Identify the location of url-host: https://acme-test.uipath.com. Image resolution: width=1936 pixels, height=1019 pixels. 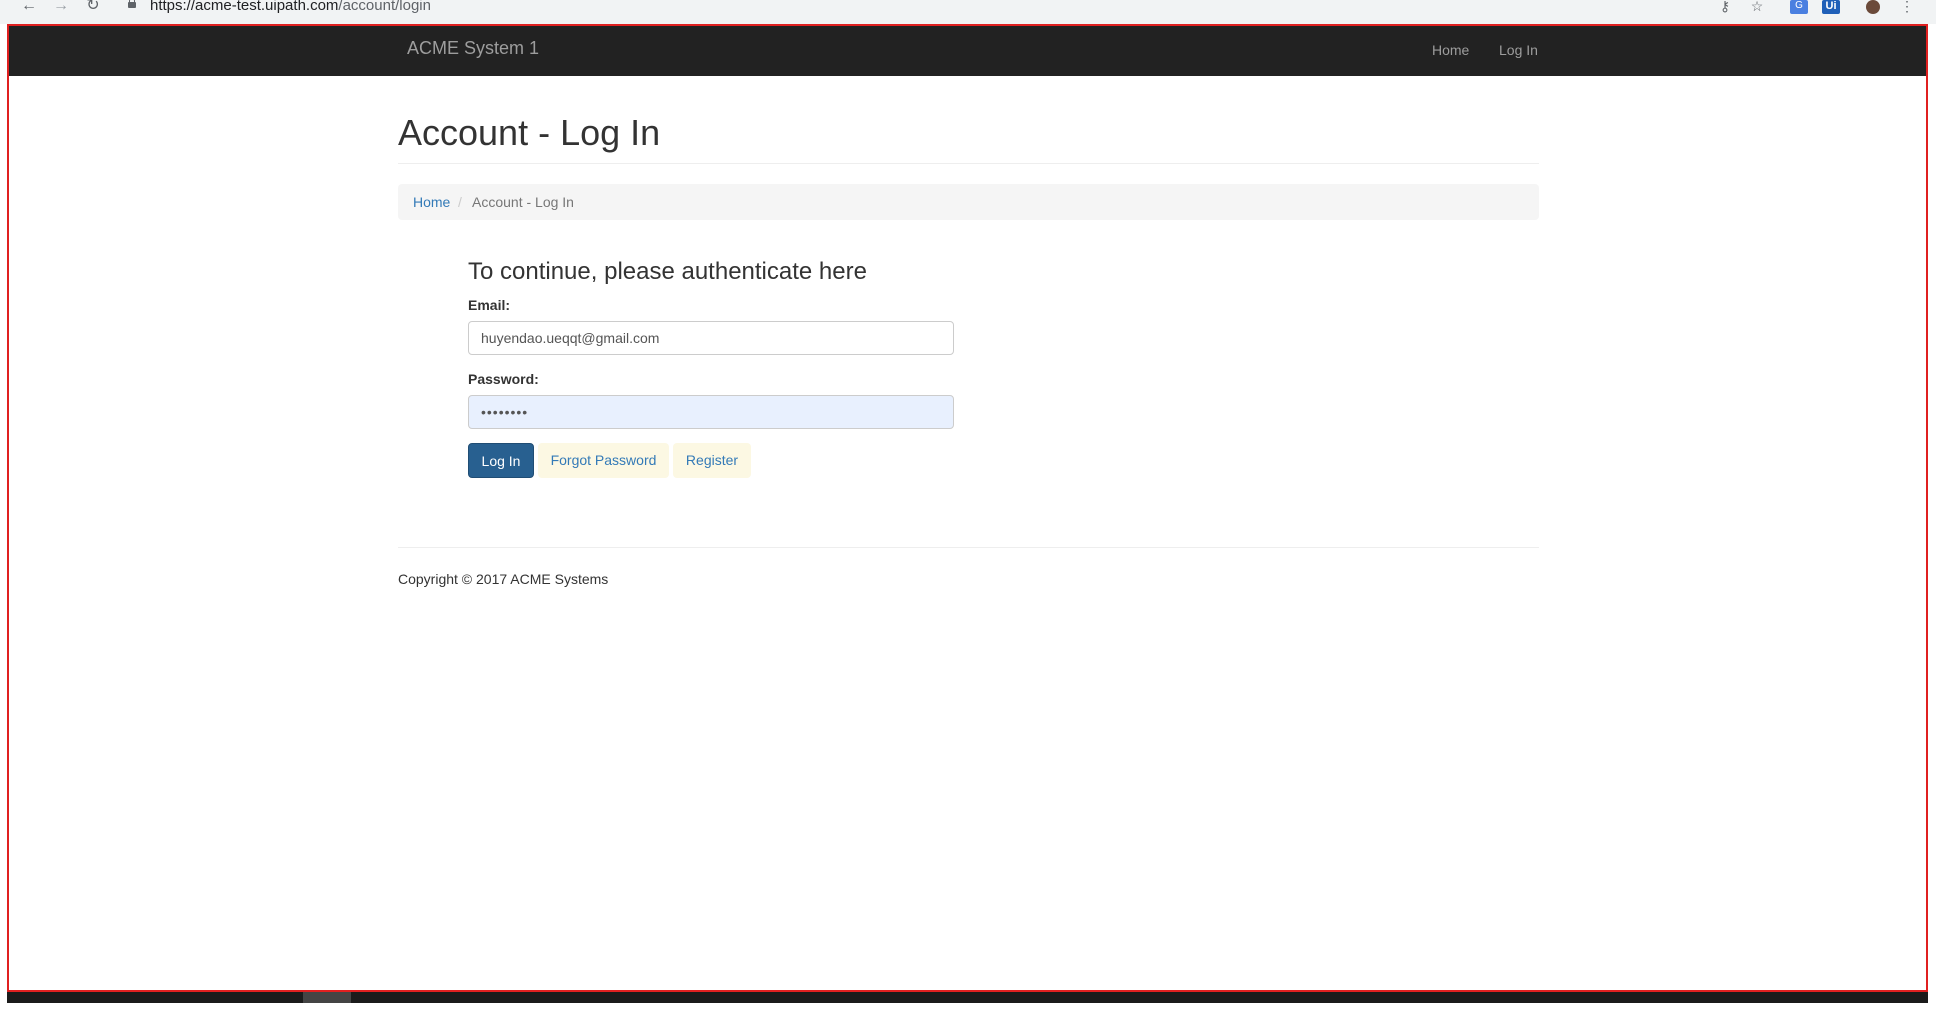
(244, 7).